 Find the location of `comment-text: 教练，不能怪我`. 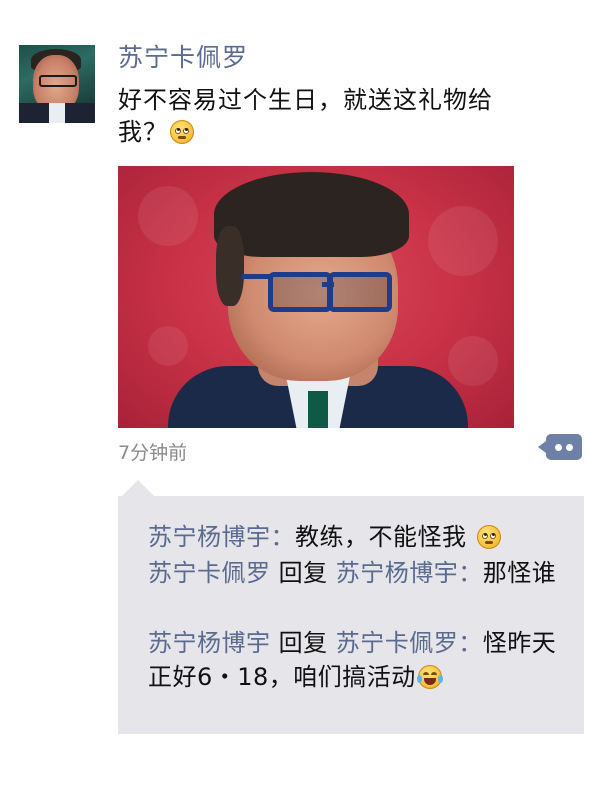

comment-text: 教练，不能怪我 is located at coordinates (381, 537).